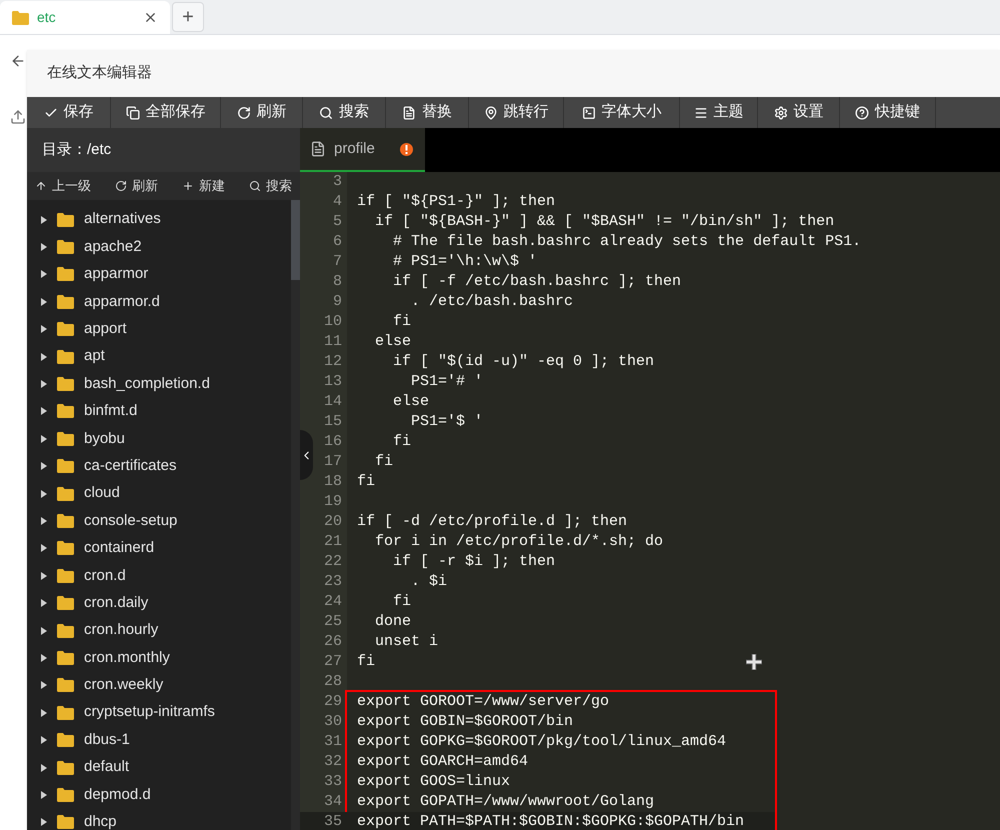  I want to click on folder-row: containerd, so click(159, 548).